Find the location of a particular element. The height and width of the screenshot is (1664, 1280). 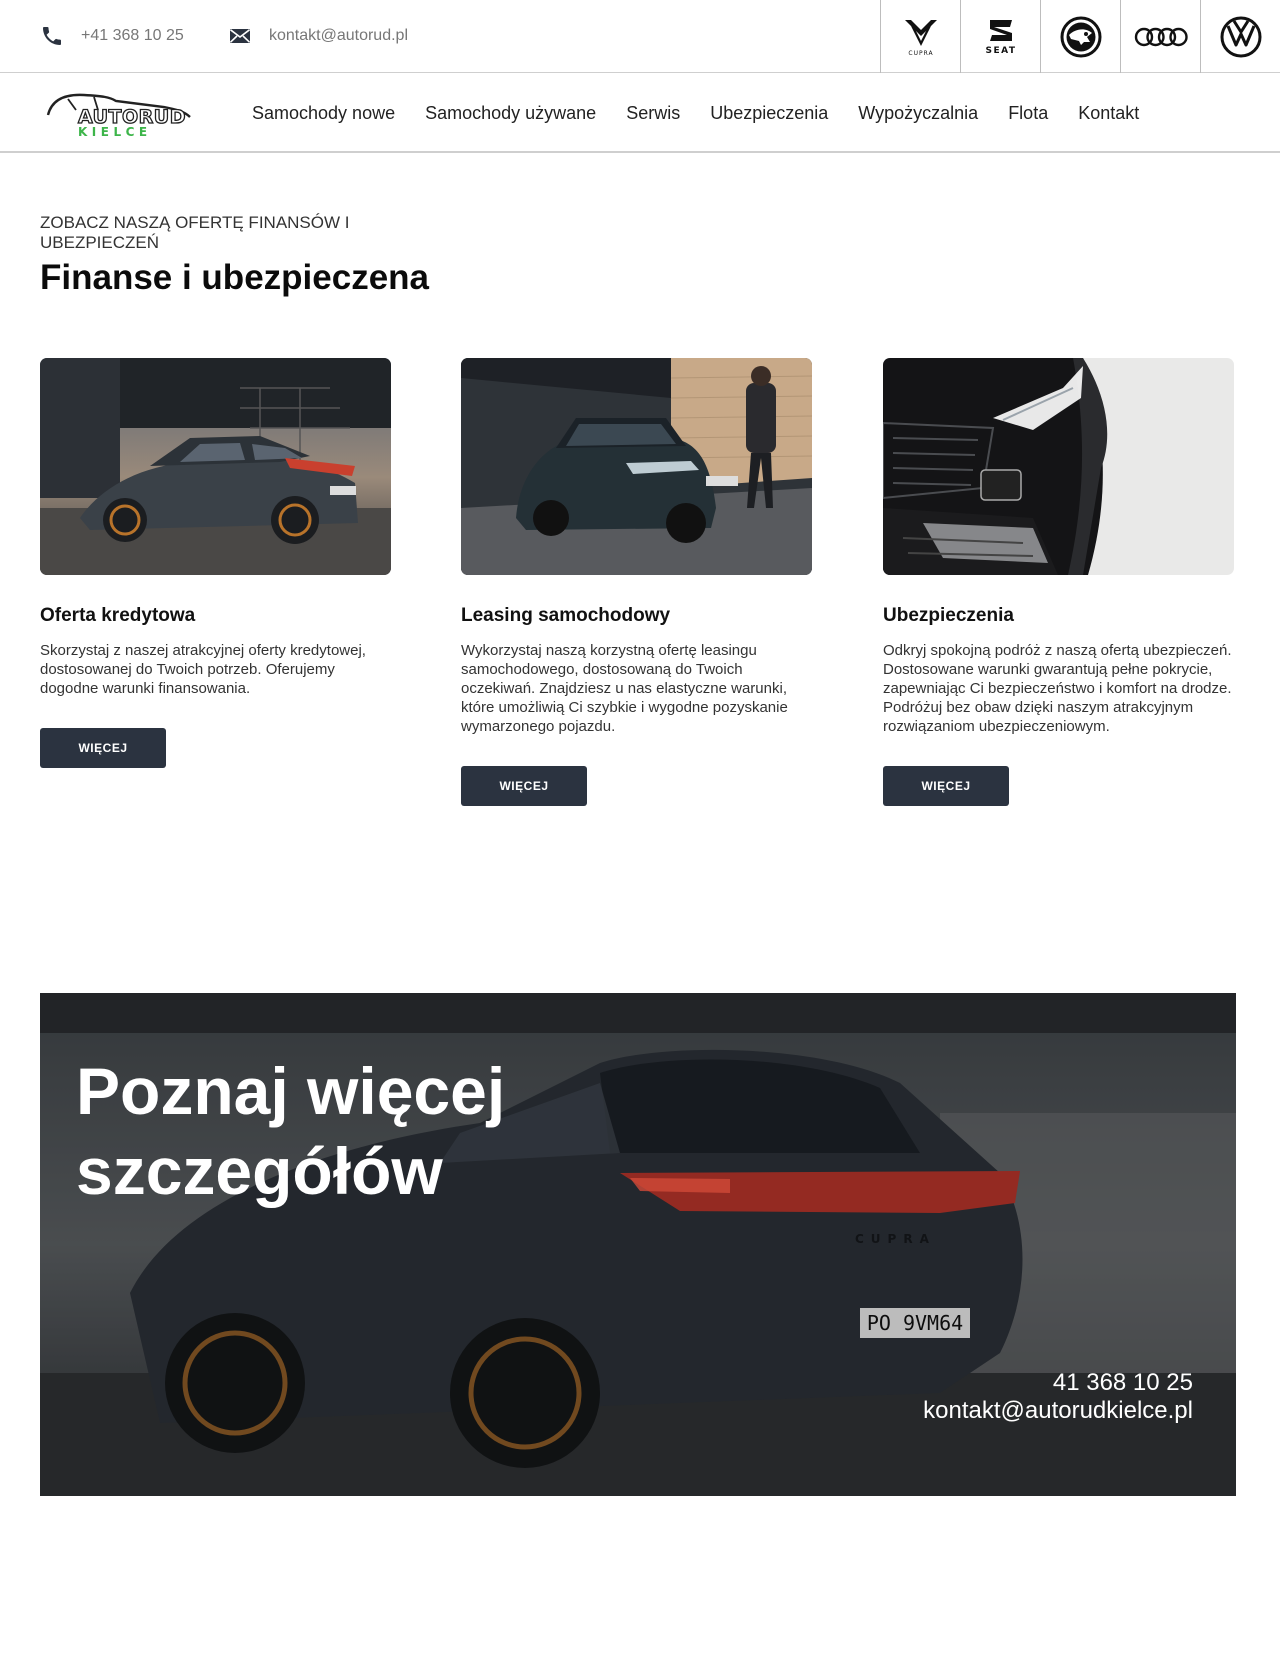

nav-ubezpieczenia: Ubezpieczenia is located at coordinates (769, 113).